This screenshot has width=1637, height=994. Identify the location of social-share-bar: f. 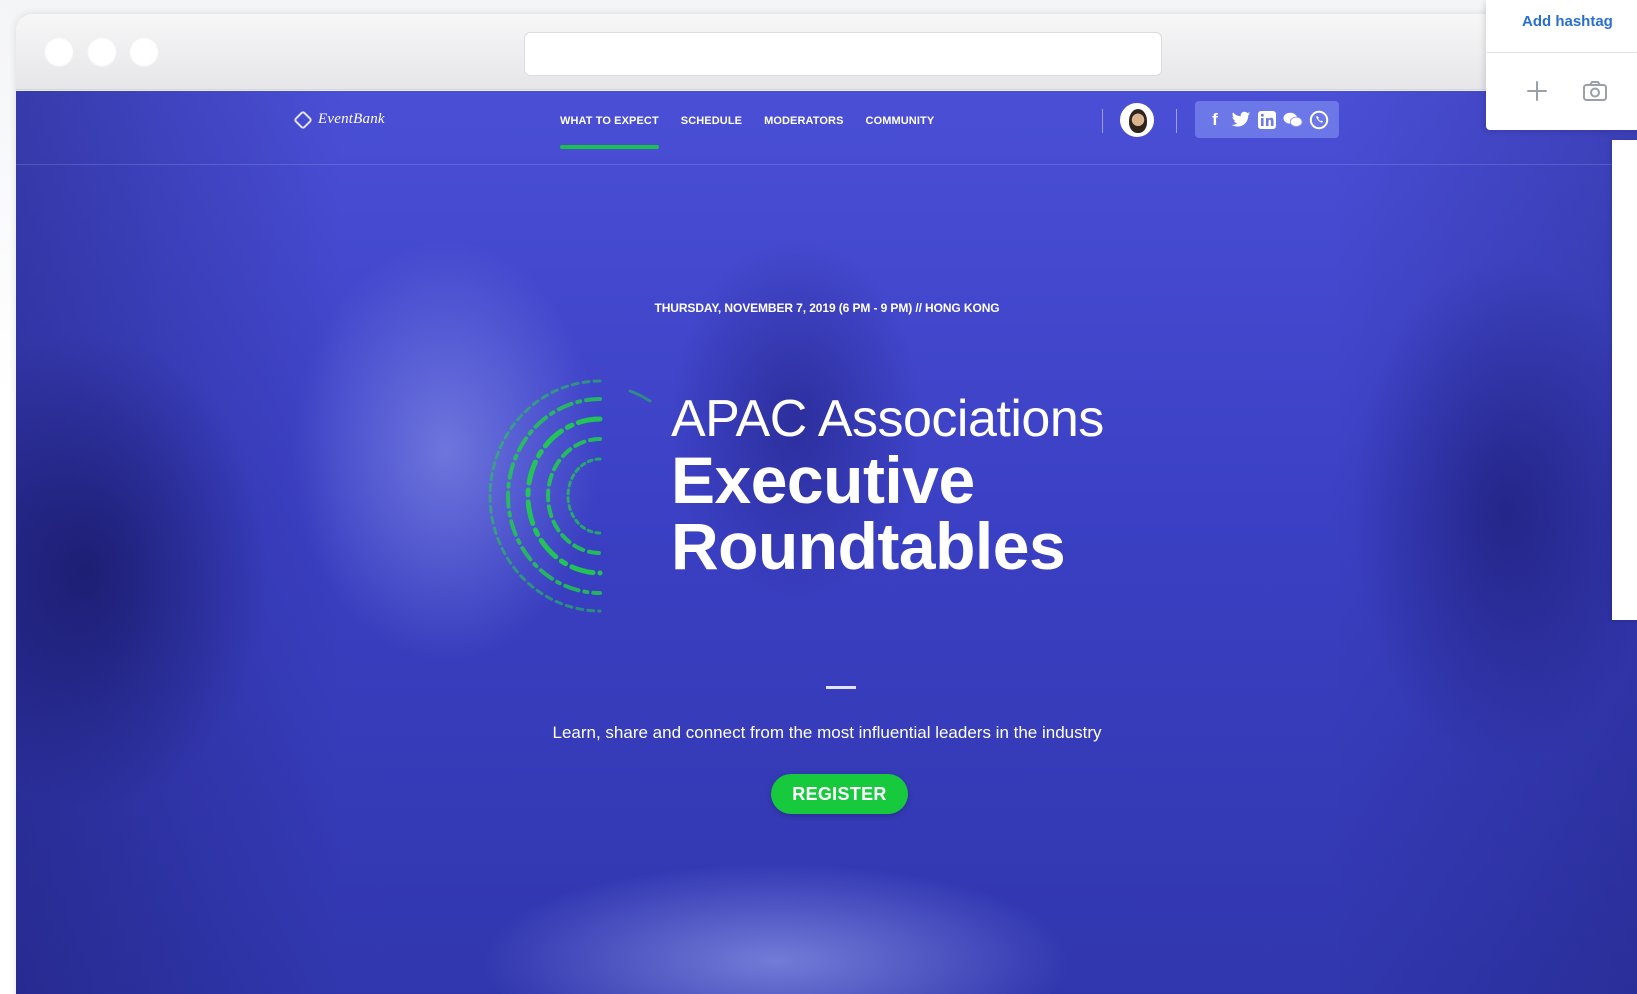
(1267, 119).